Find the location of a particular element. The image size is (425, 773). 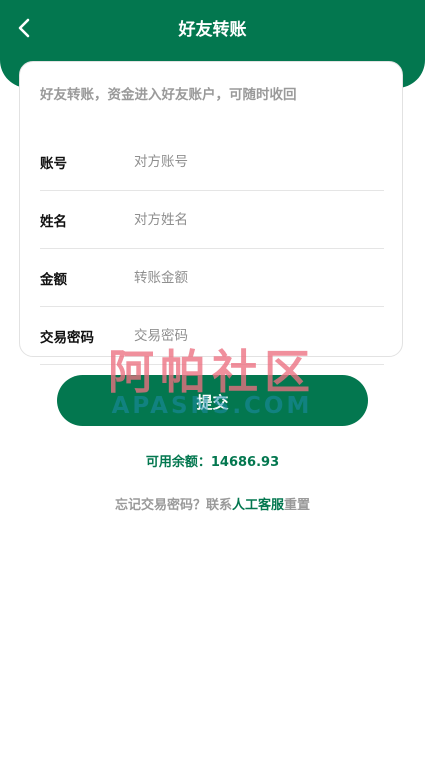

amount-label: 金额 is located at coordinates (53, 279).